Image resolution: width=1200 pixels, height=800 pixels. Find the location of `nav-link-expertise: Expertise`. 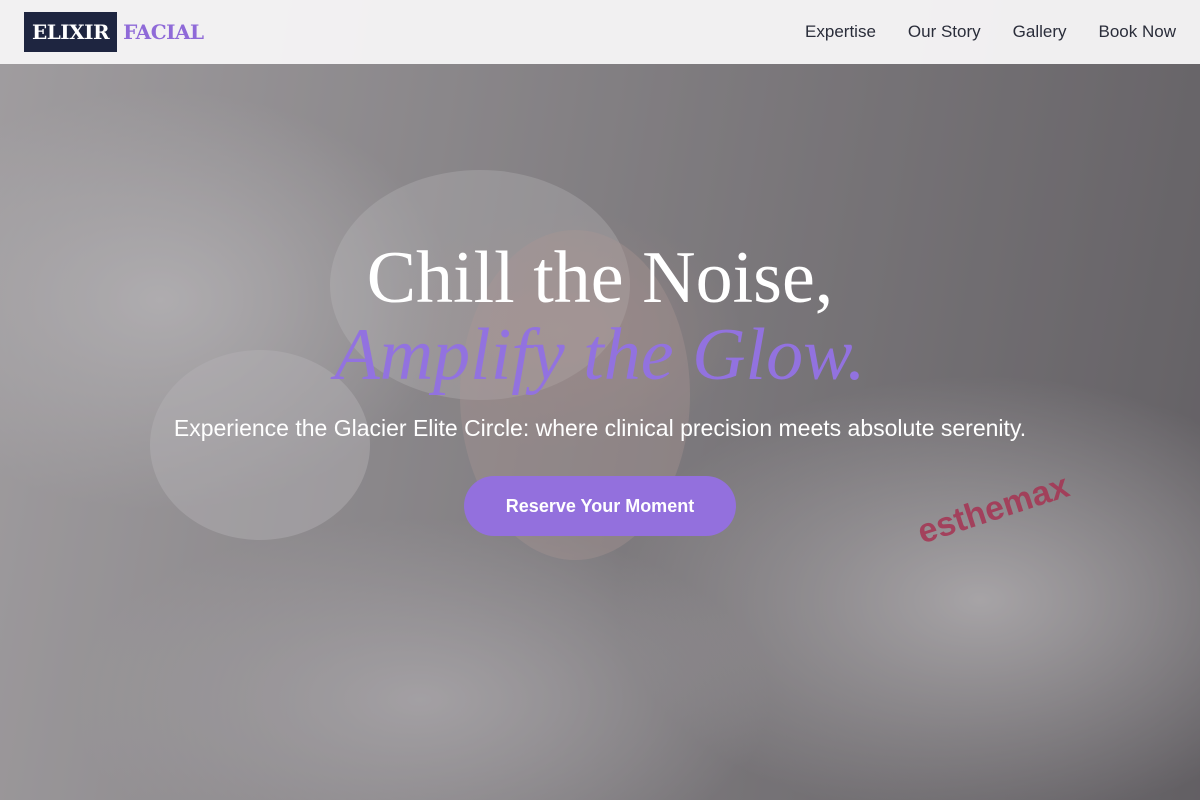

nav-link-expertise: Expertise is located at coordinates (840, 32).